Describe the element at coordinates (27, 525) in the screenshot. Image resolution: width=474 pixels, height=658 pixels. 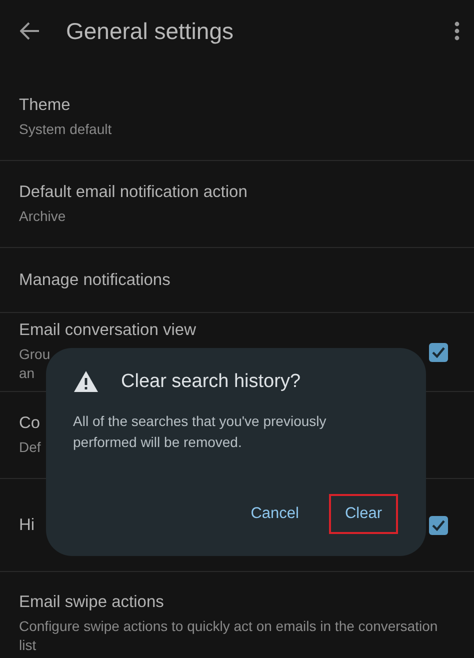
I see `setting-title: Hi` at that location.